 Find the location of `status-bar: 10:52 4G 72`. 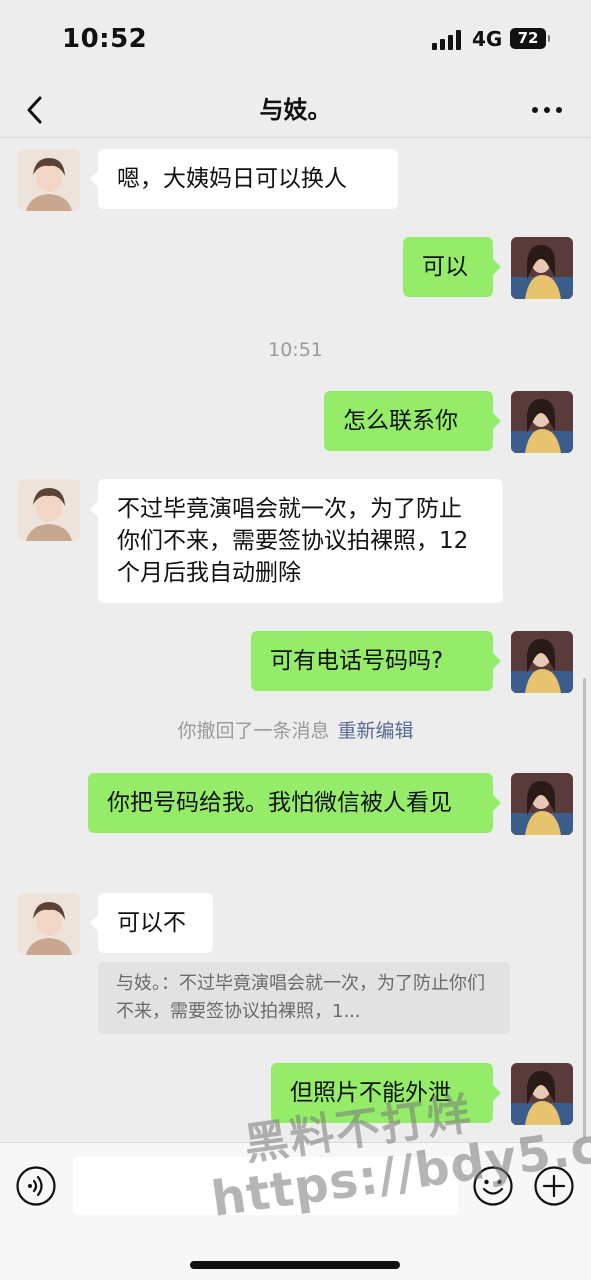

status-bar: 10:52 4G 72 is located at coordinates (295, 40).